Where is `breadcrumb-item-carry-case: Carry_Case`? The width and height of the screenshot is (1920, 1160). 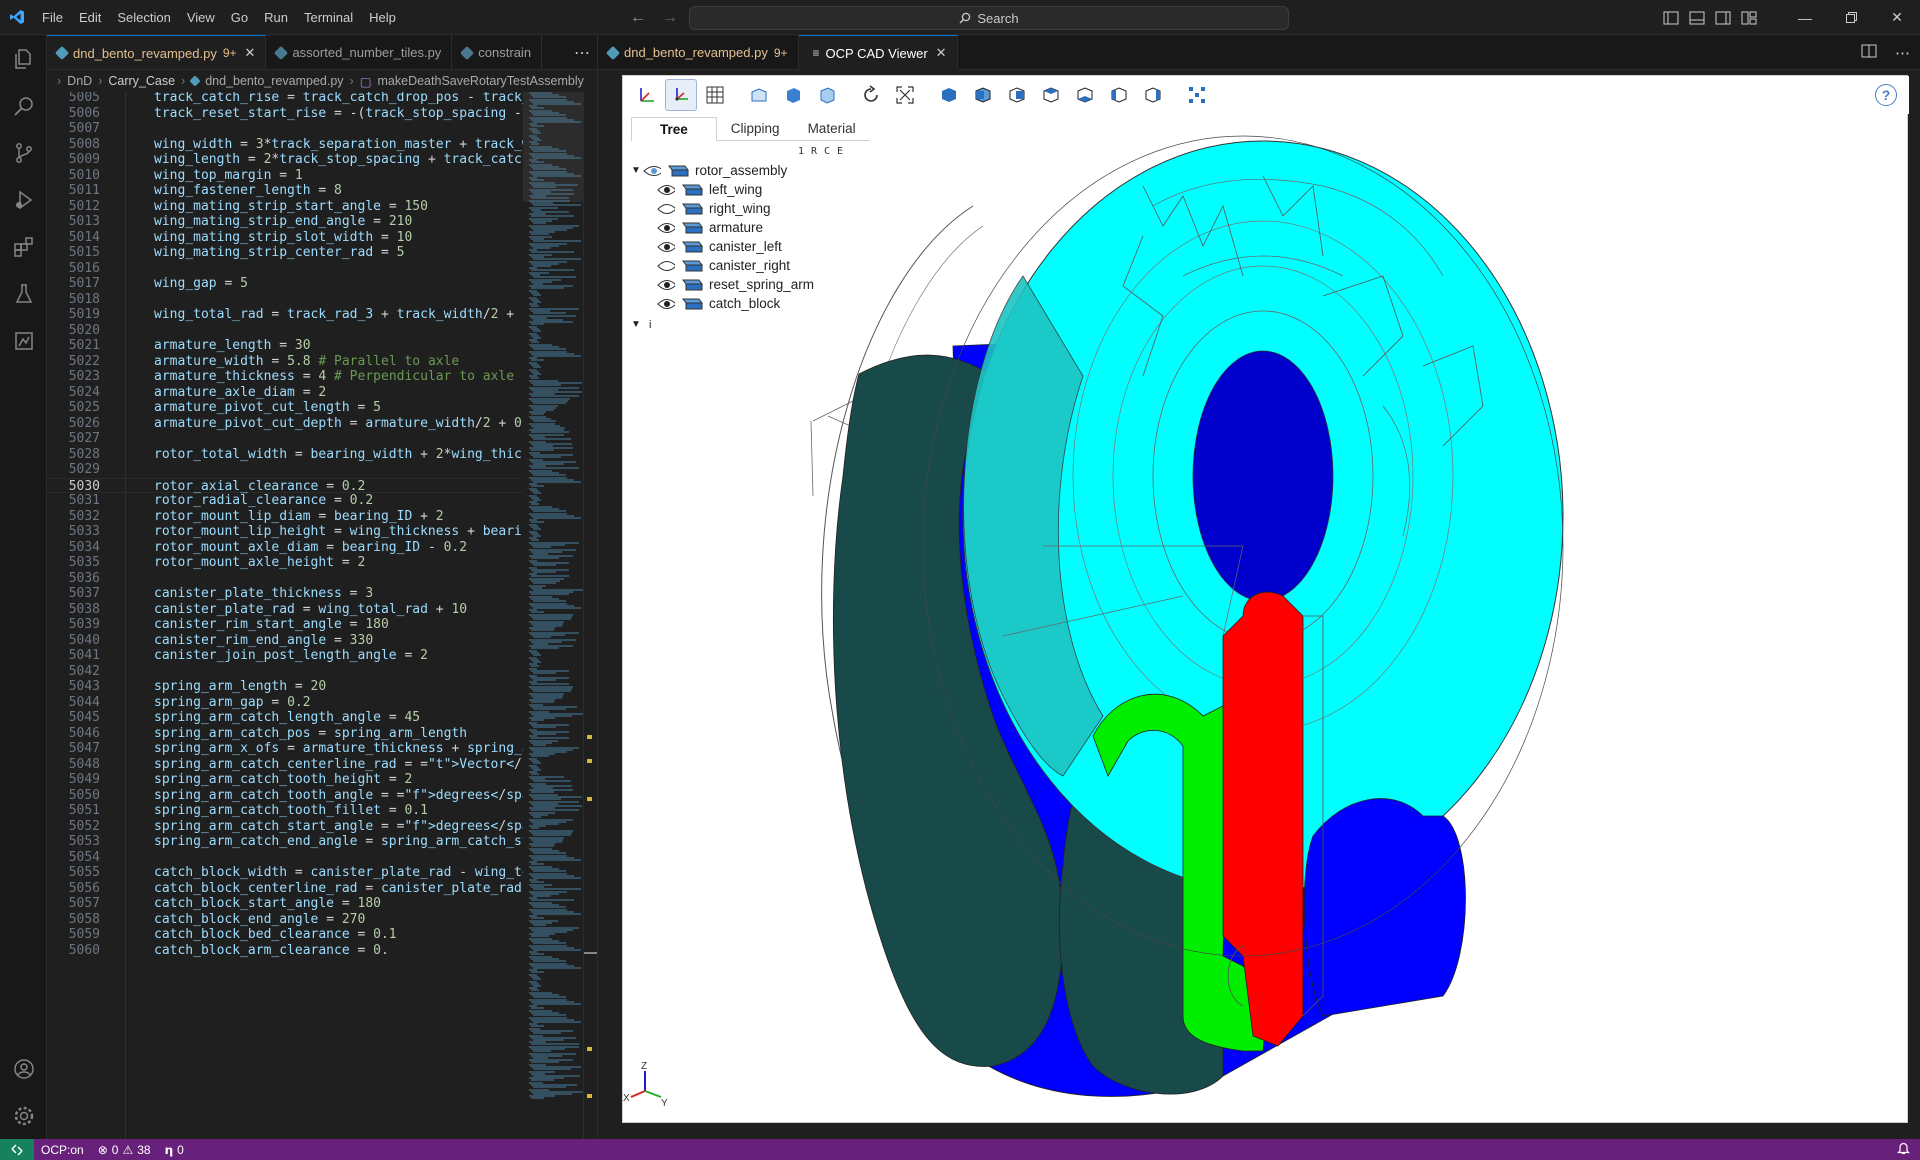
breadcrumb-item-carry-case: Carry_Case is located at coordinates (141, 81).